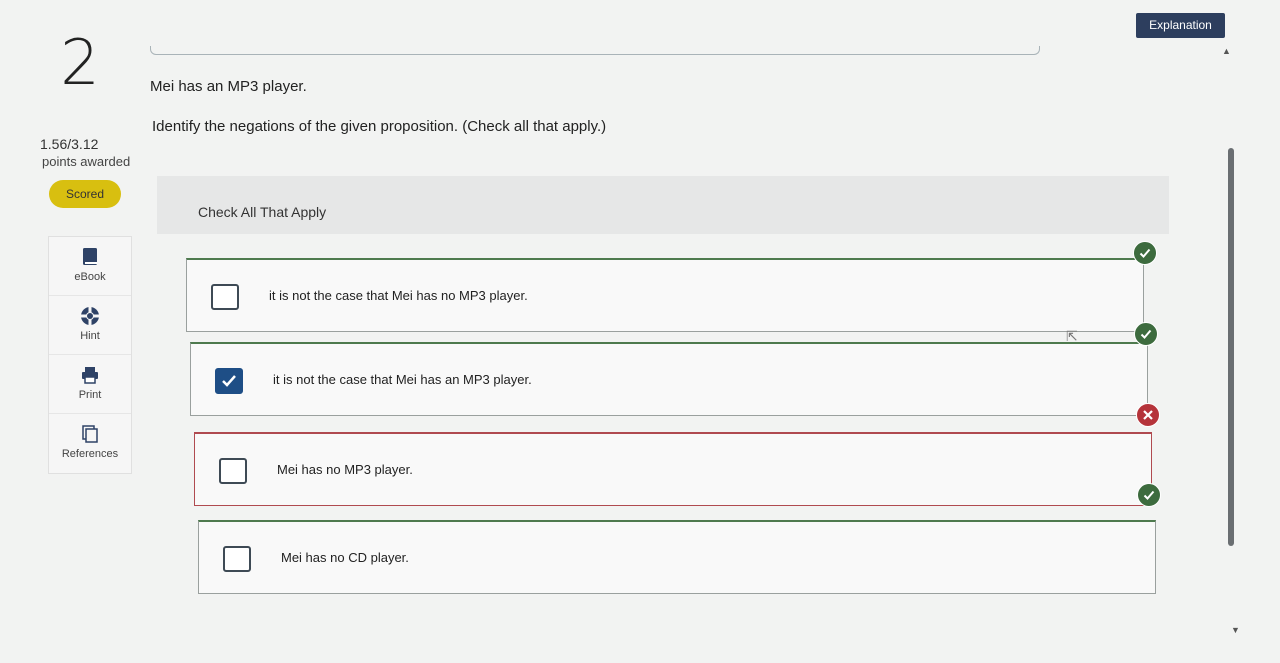 Image resolution: width=1280 pixels, height=663 pixels. I want to click on printer-icon, so click(90, 376).